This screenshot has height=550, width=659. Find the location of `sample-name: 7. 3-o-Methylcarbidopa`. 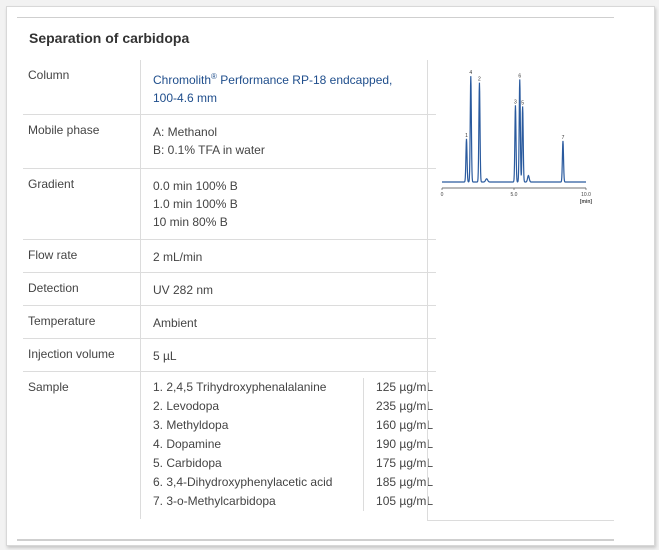

sample-name: 7. 3-o-Methylcarbidopa is located at coordinates (214, 500).